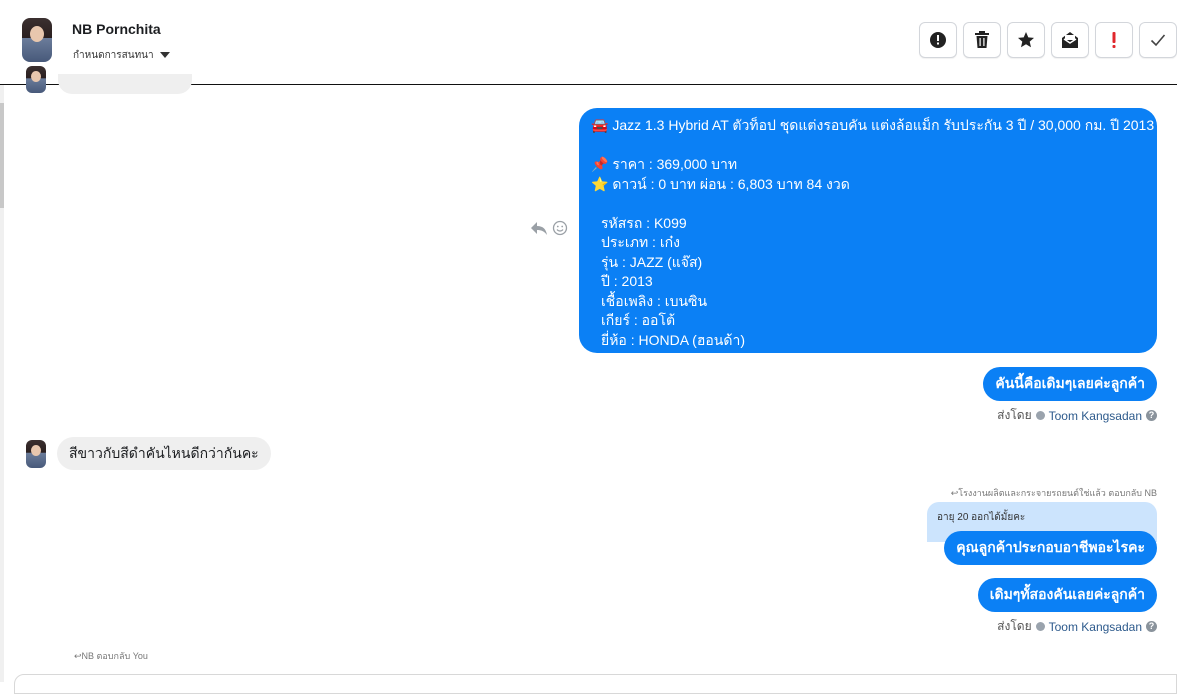  I want to click on outgoing-message: คันนี้คือเดิมๆเลยค่ะลูกค้า, so click(1070, 384).